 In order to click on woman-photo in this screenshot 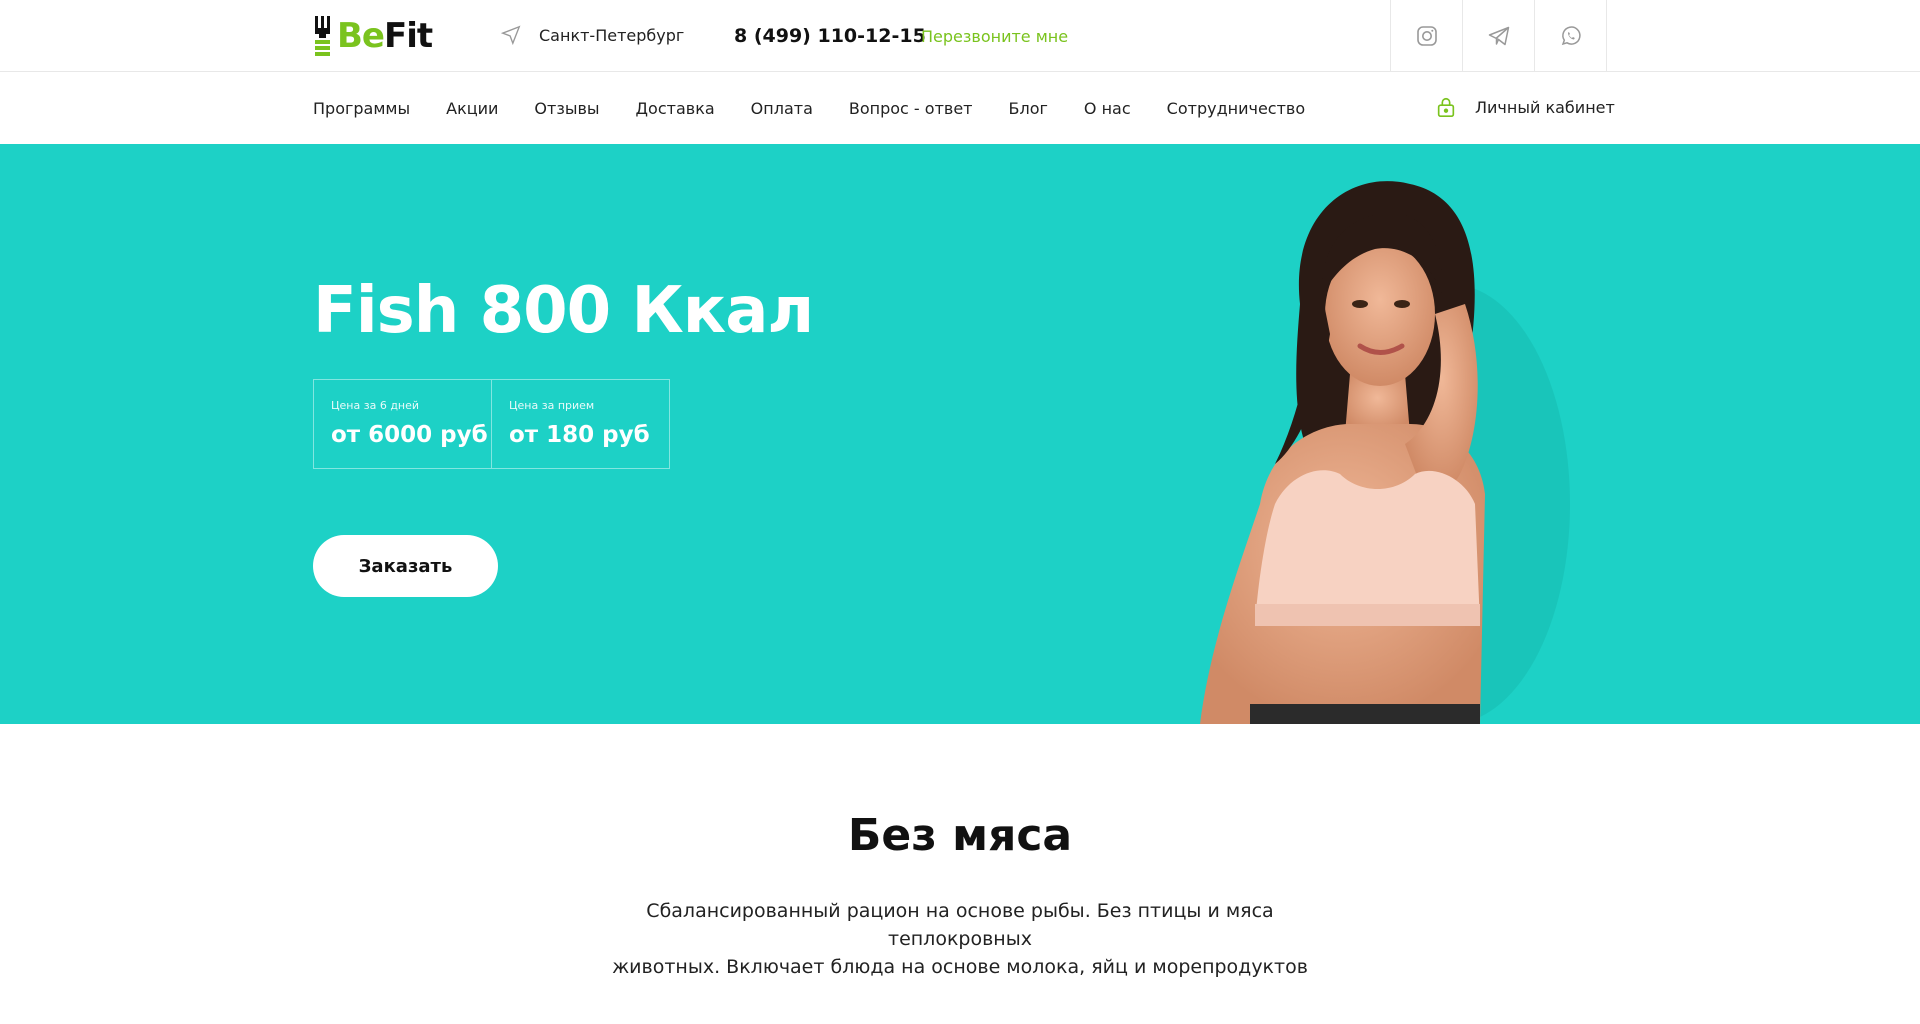, I will do `click(1385, 452)`.